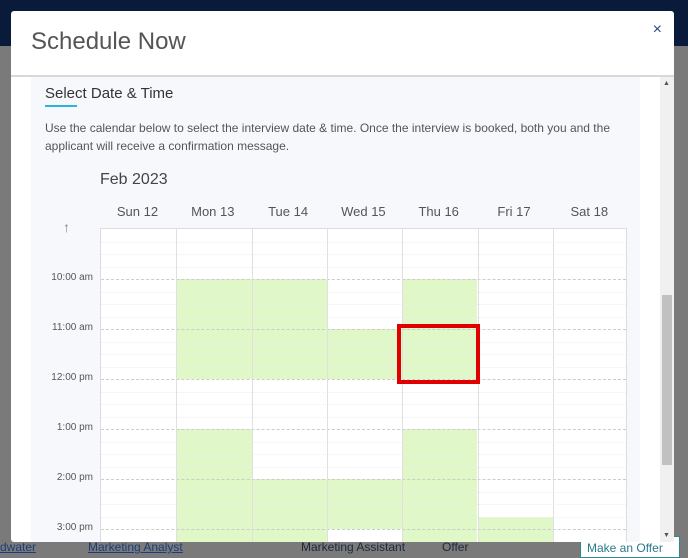  What do you see at coordinates (288, 211) in the screenshot?
I see `day-header: Tue 14` at bounding box center [288, 211].